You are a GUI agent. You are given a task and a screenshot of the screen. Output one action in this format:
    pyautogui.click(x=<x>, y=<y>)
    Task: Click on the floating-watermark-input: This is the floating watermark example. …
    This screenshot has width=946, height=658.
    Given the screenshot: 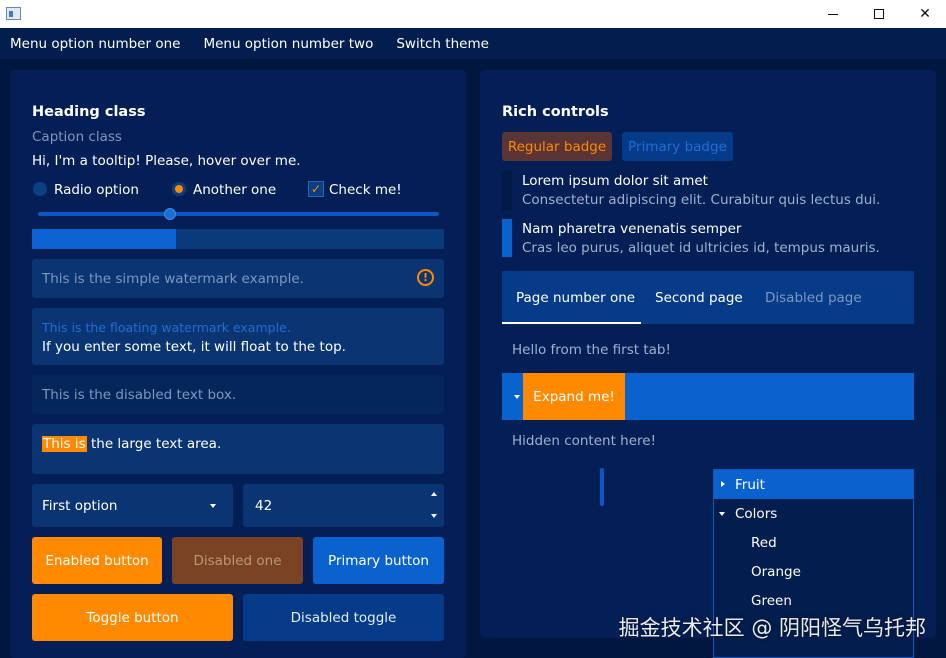 What is the action you would take?
    pyautogui.click(x=238, y=336)
    